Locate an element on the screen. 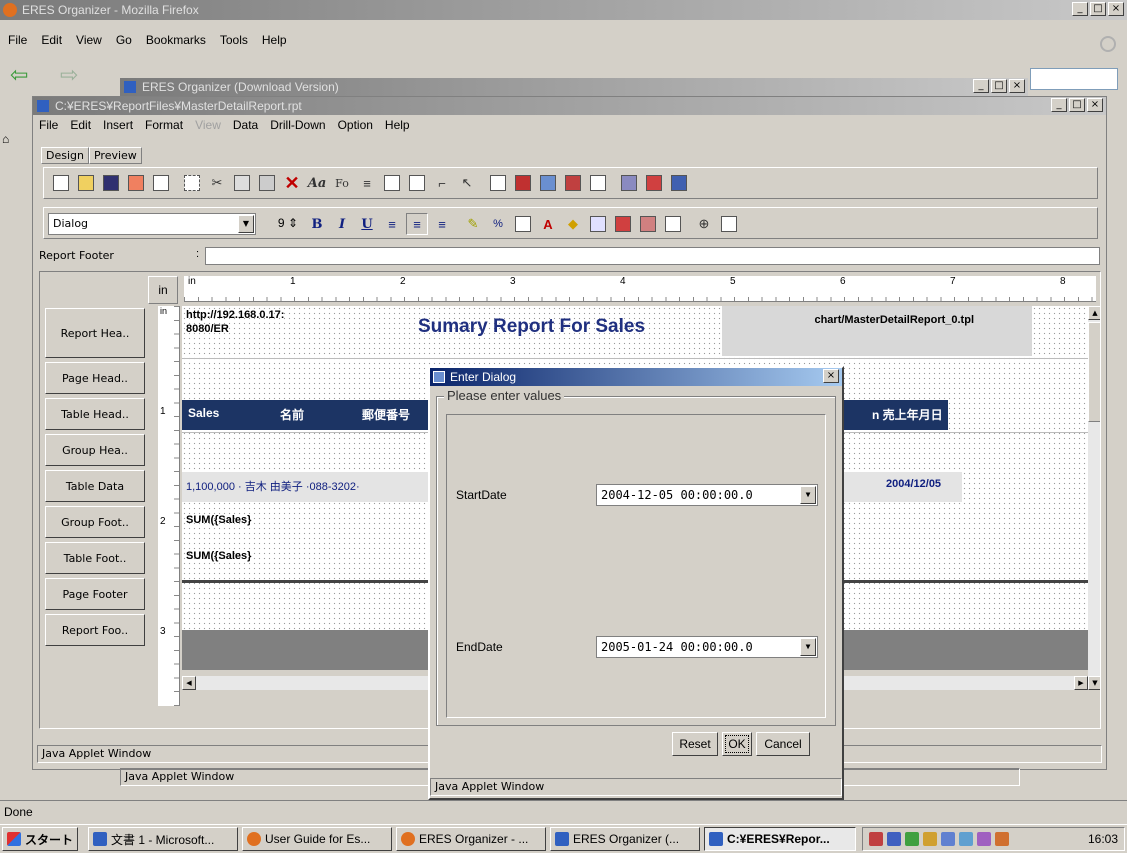 Image resolution: width=1127 pixels, height=853 pixels. crosstab-icon is located at coordinates (417, 183).